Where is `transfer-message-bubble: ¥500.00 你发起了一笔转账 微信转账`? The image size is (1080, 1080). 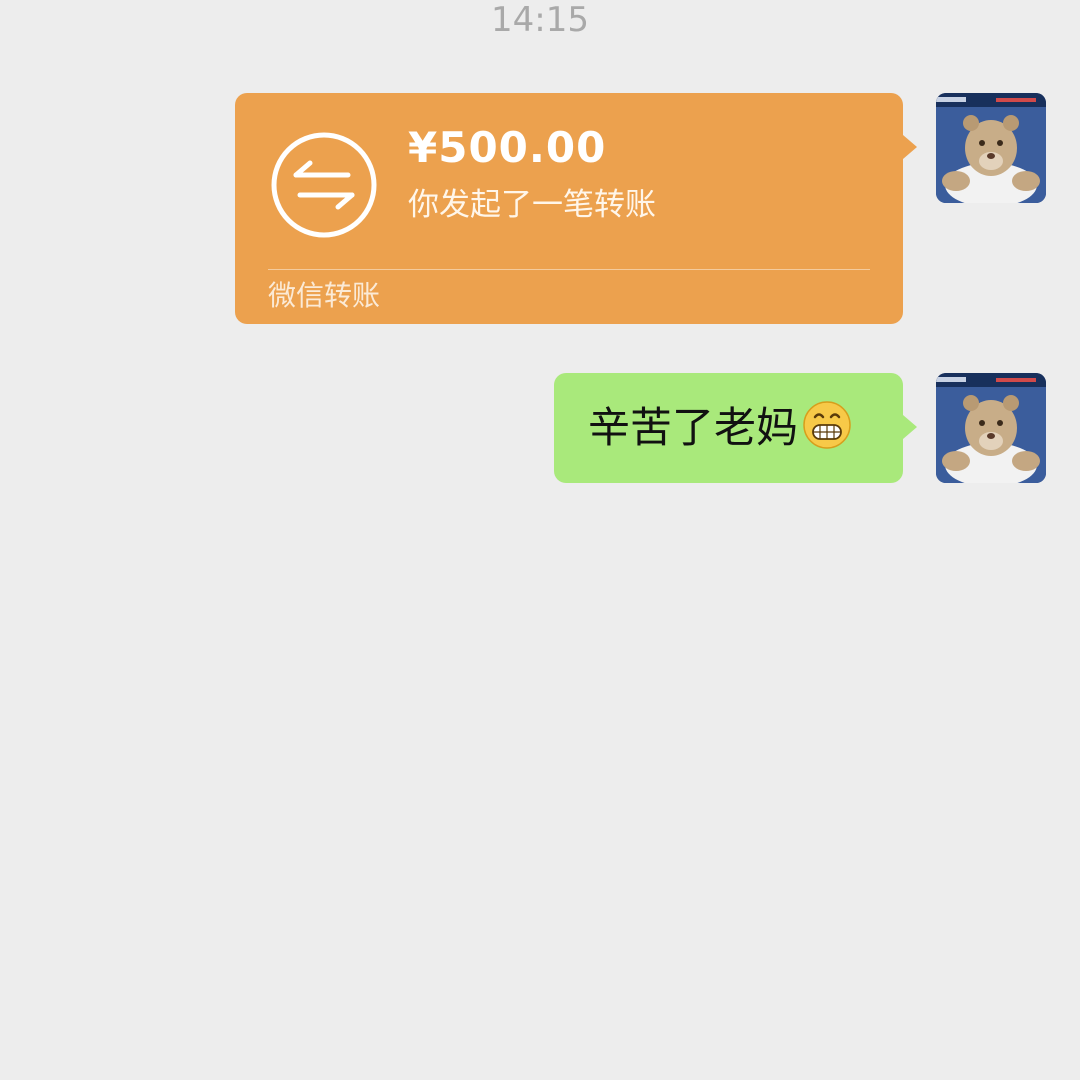 transfer-message-bubble: ¥500.00 你发起了一笔转账 微信转账 is located at coordinates (576, 208).